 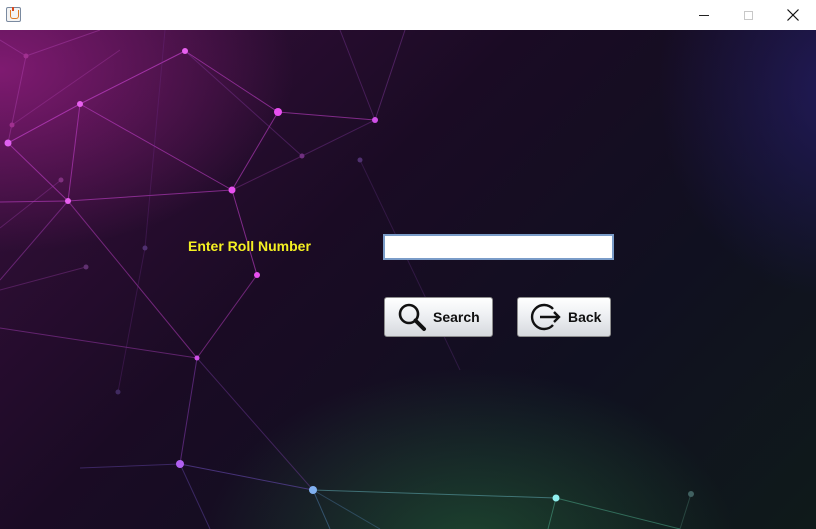 What do you see at coordinates (498, 247) in the screenshot?
I see `roll-number-input` at bounding box center [498, 247].